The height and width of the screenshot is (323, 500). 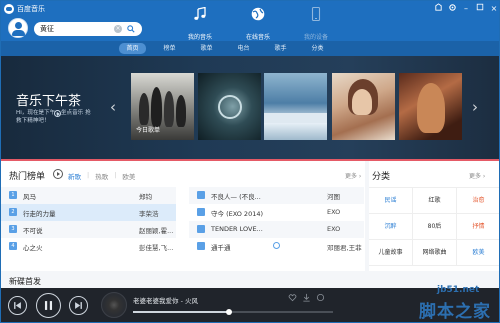 I want to click on category-item: 80后, so click(x=435, y=227).